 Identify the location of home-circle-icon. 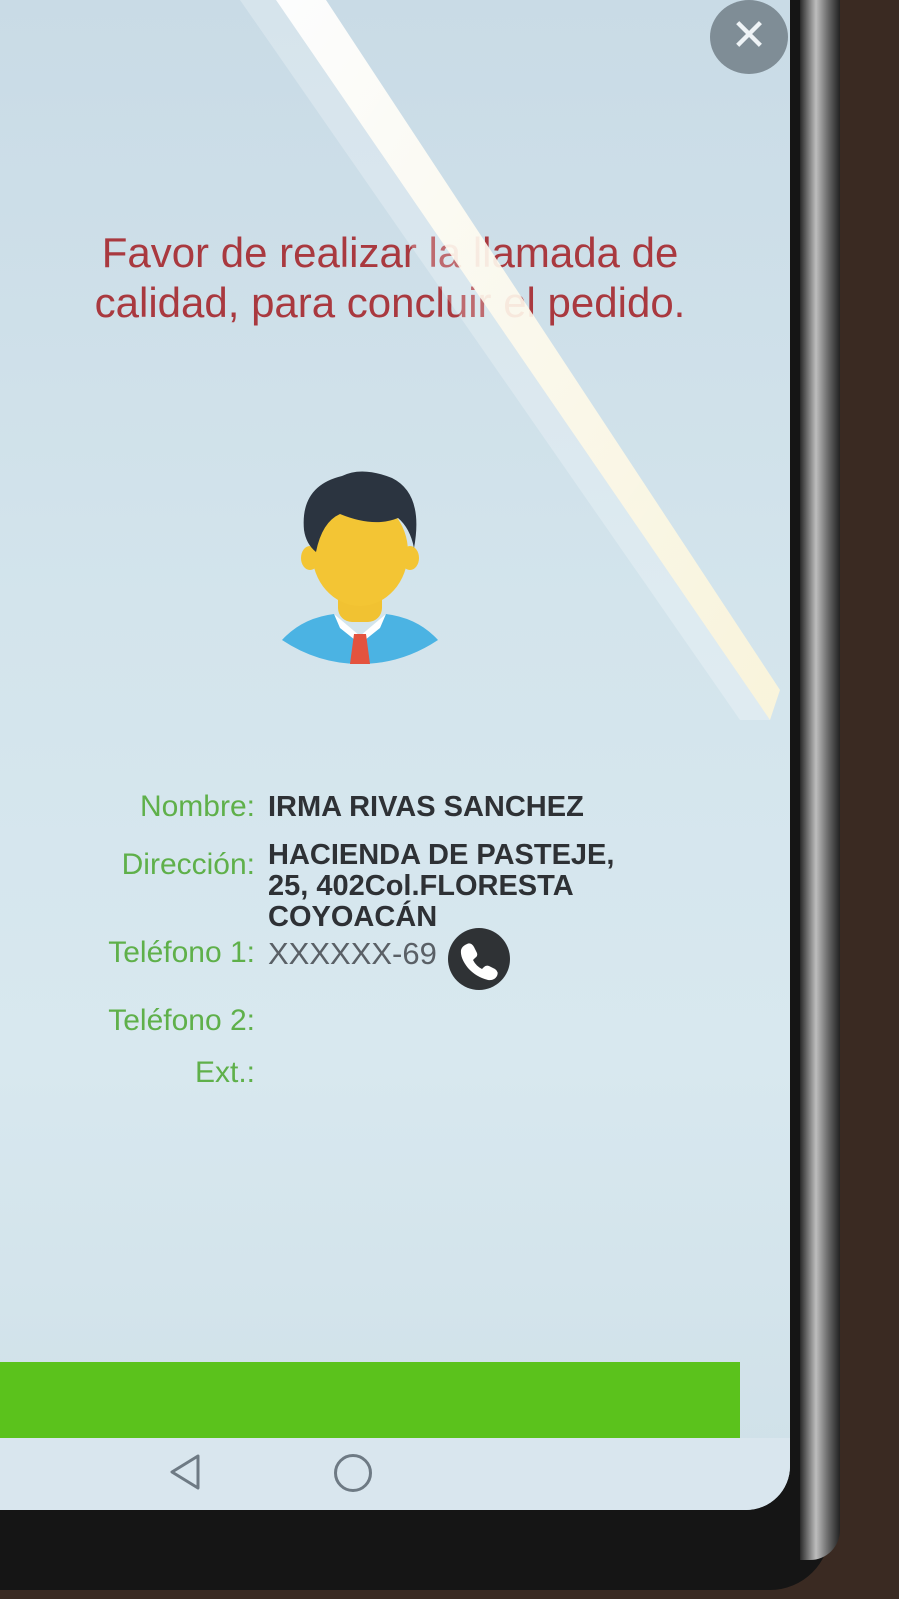
(353, 1473).